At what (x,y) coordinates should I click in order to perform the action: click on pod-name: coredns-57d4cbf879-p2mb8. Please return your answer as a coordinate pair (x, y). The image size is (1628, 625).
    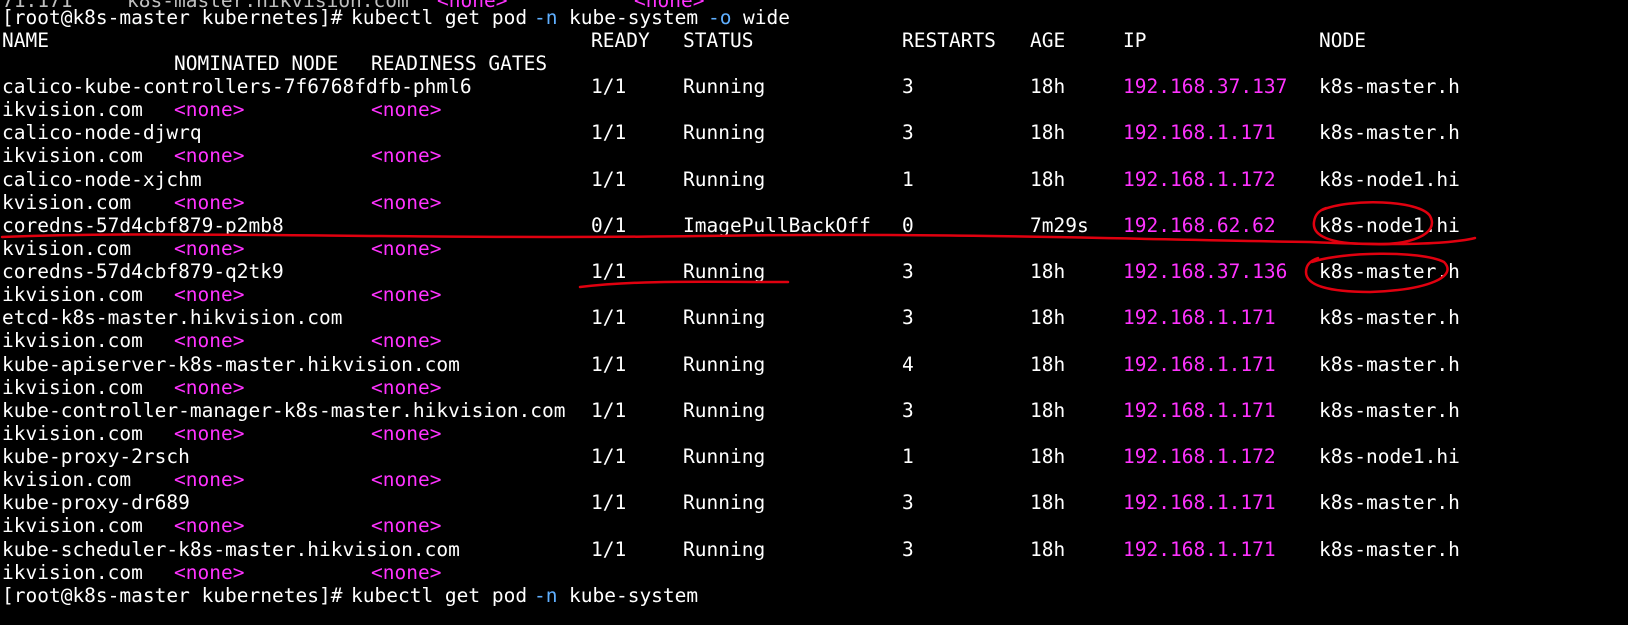
    Looking at the image, I should click on (143, 225).